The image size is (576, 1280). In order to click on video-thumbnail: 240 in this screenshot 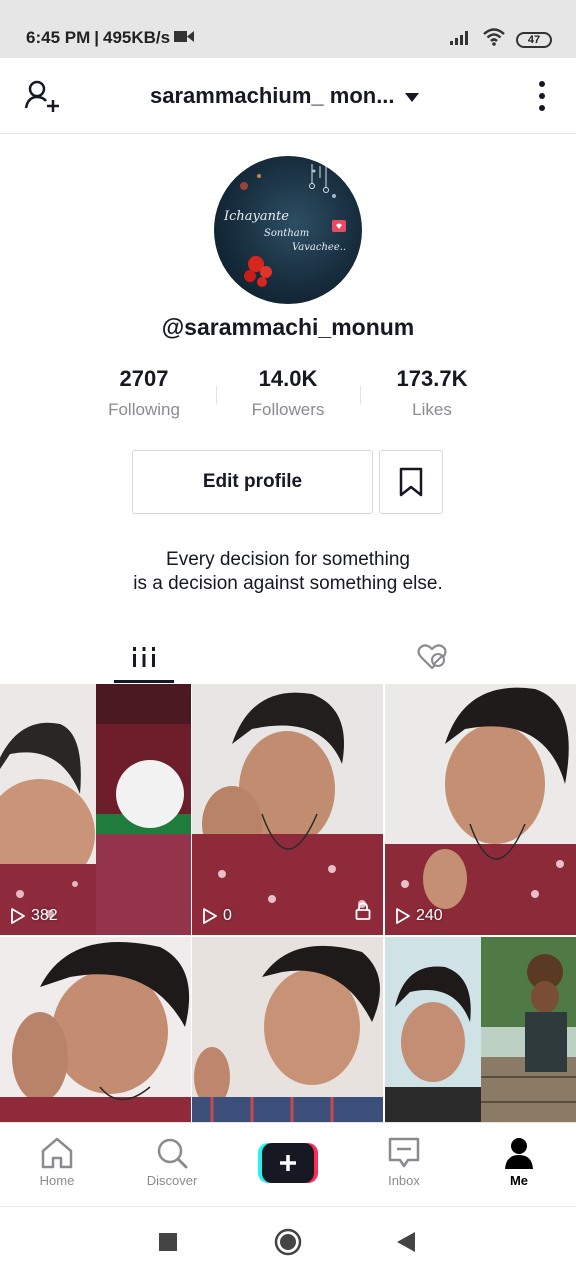, I will do `click(480, 809)`.